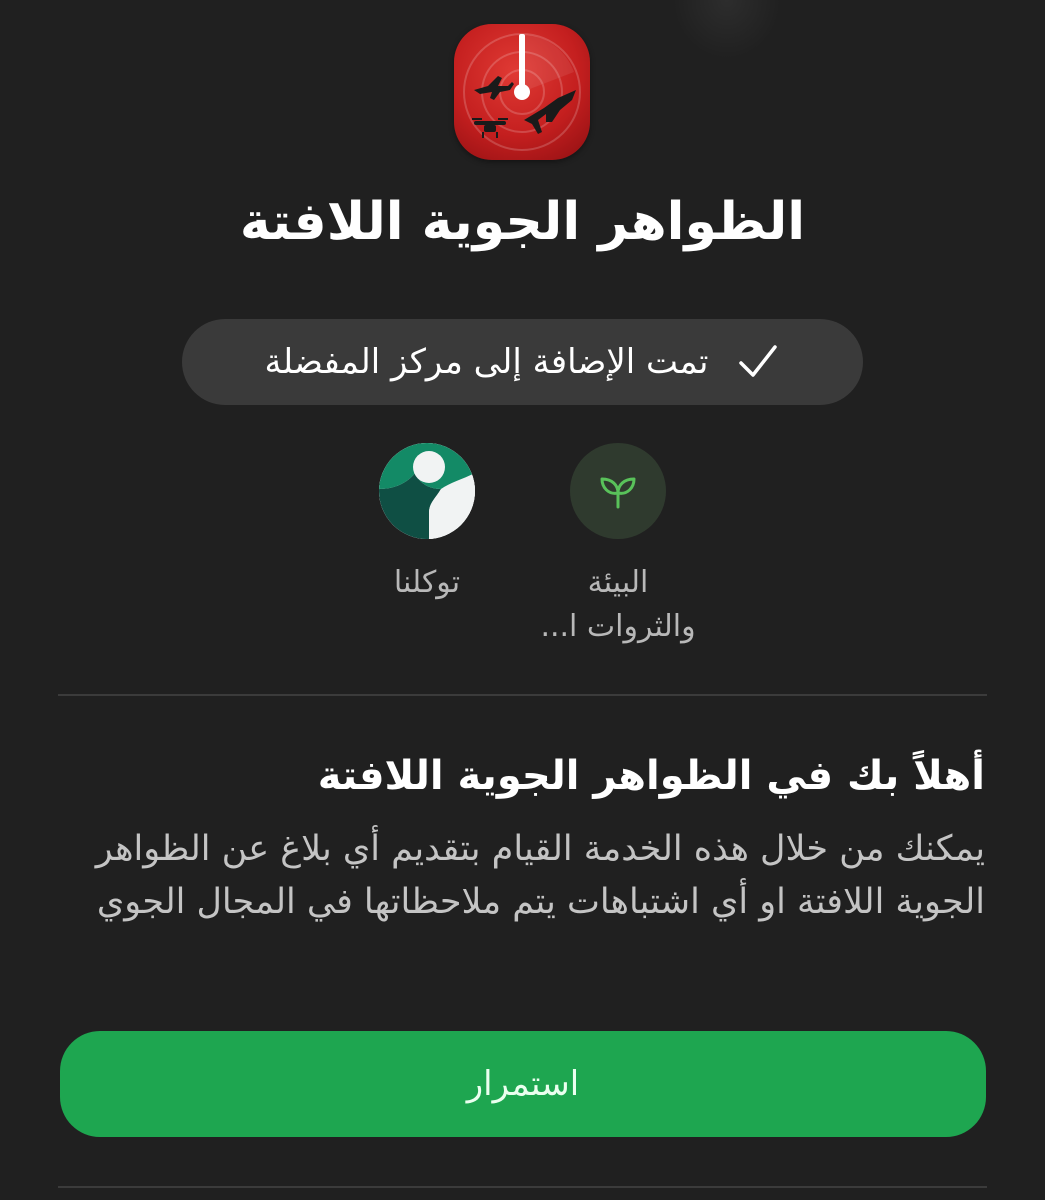 The height and width of the screenshot is (1200, 1045). Describe the element at coordinates (523, 1084) in the screenshot. I see `continue-button: استمرار` at that location.